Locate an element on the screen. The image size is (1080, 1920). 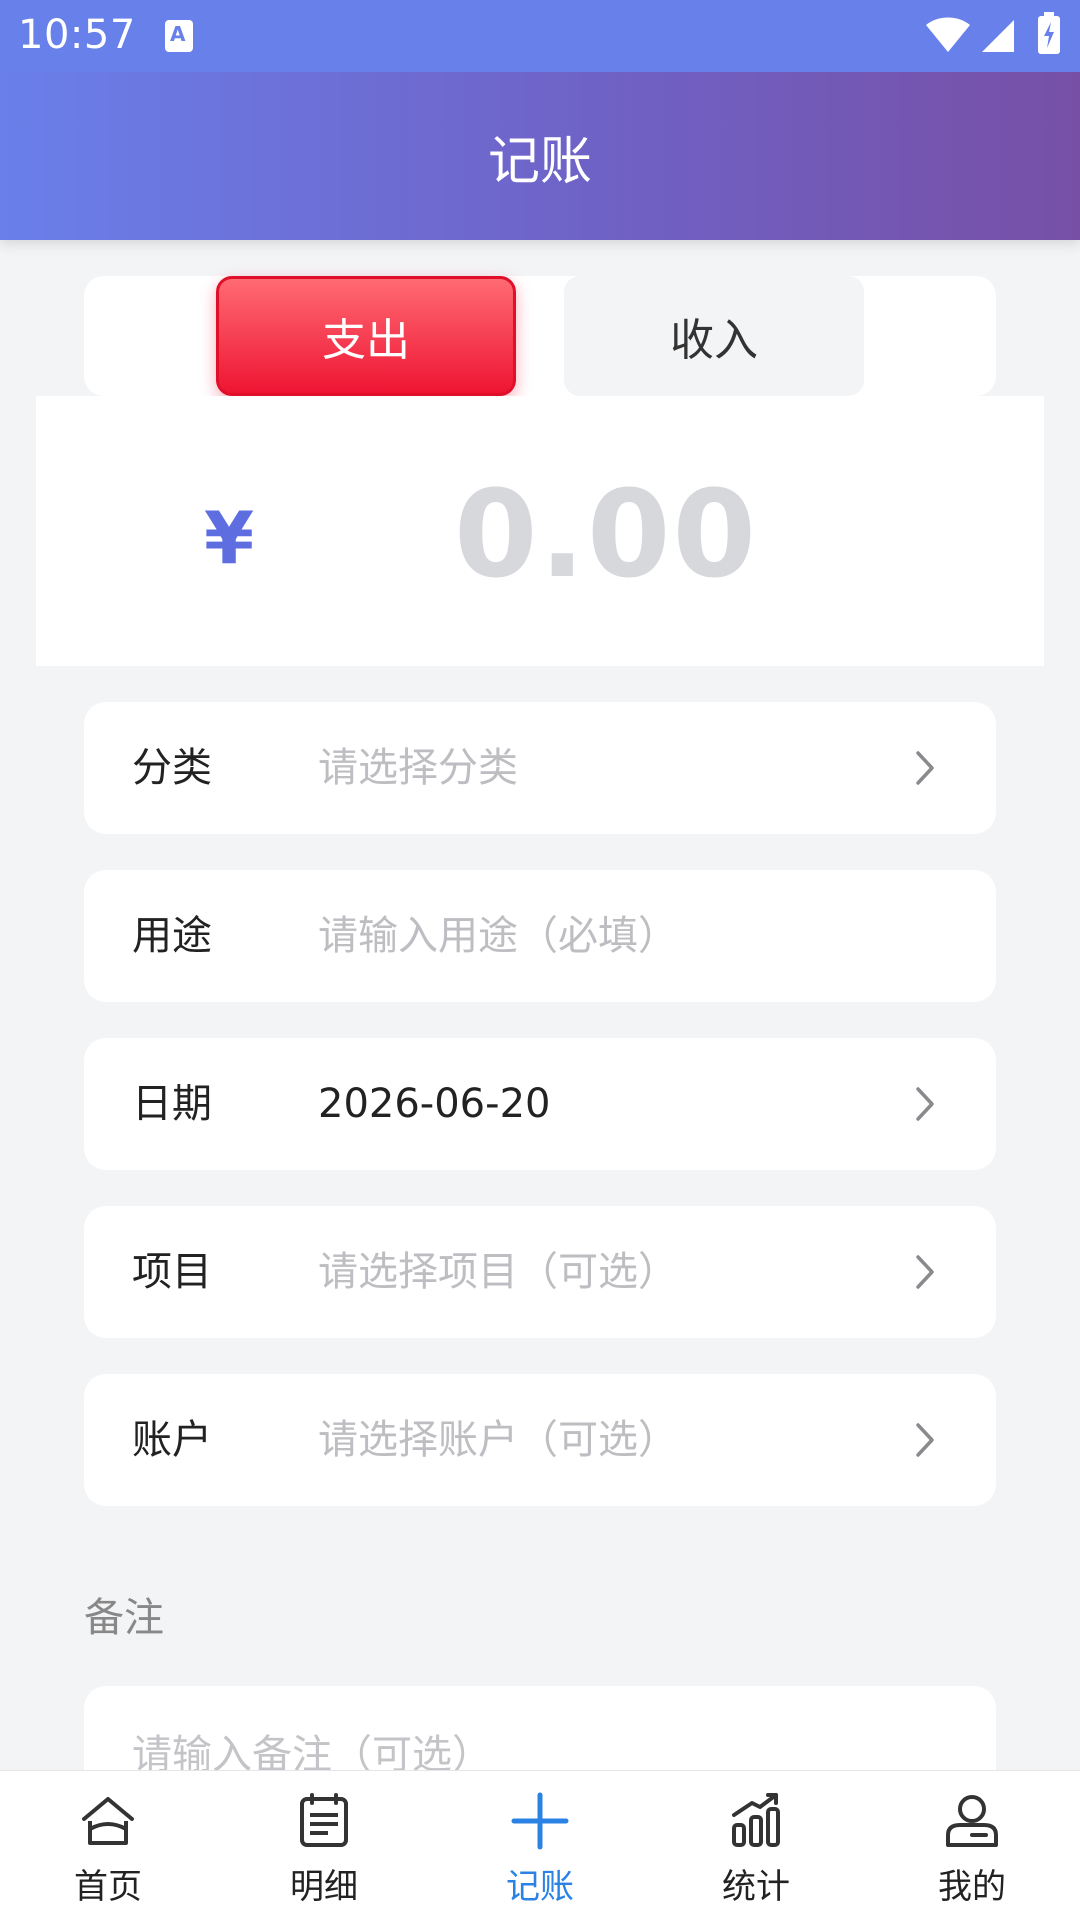
purpose-label: 用途 is located at coordinates (172, 936).